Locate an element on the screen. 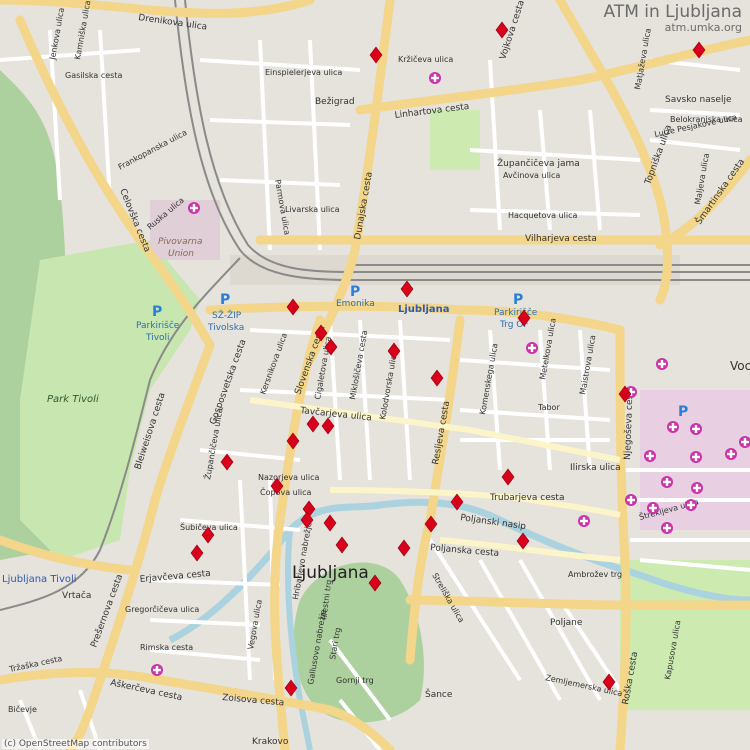  label-voc: Voc is located at coordinates (740, 366).